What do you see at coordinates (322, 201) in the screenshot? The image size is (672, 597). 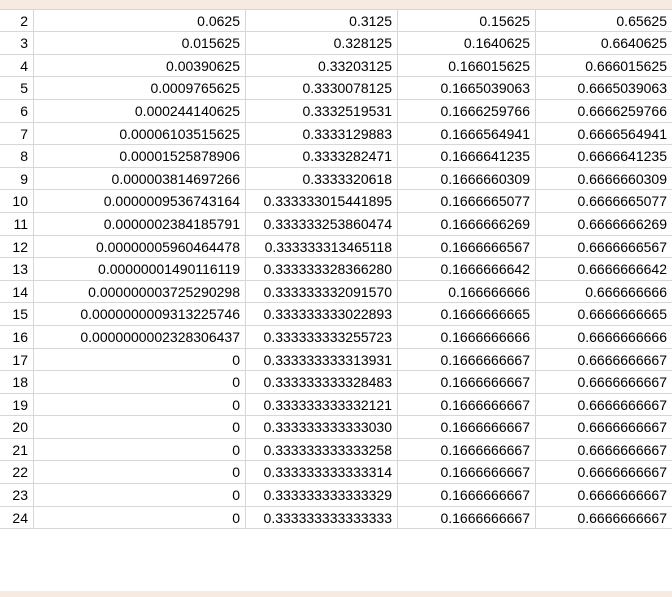 I see `cell-column-b: 0.333333015441895` at bounding box center [322, 201].